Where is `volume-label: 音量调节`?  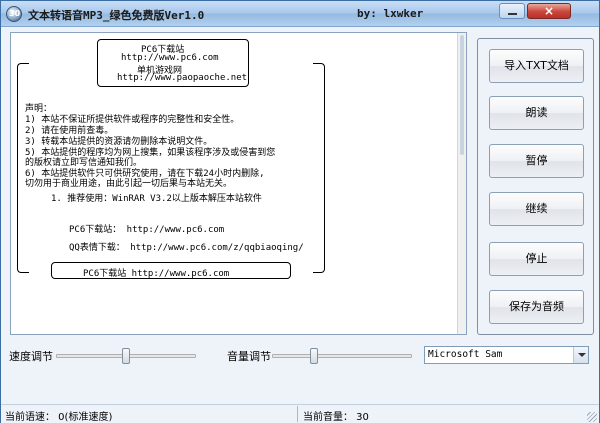 volume-label: 音量调节 is located at coordinates (249, 356).